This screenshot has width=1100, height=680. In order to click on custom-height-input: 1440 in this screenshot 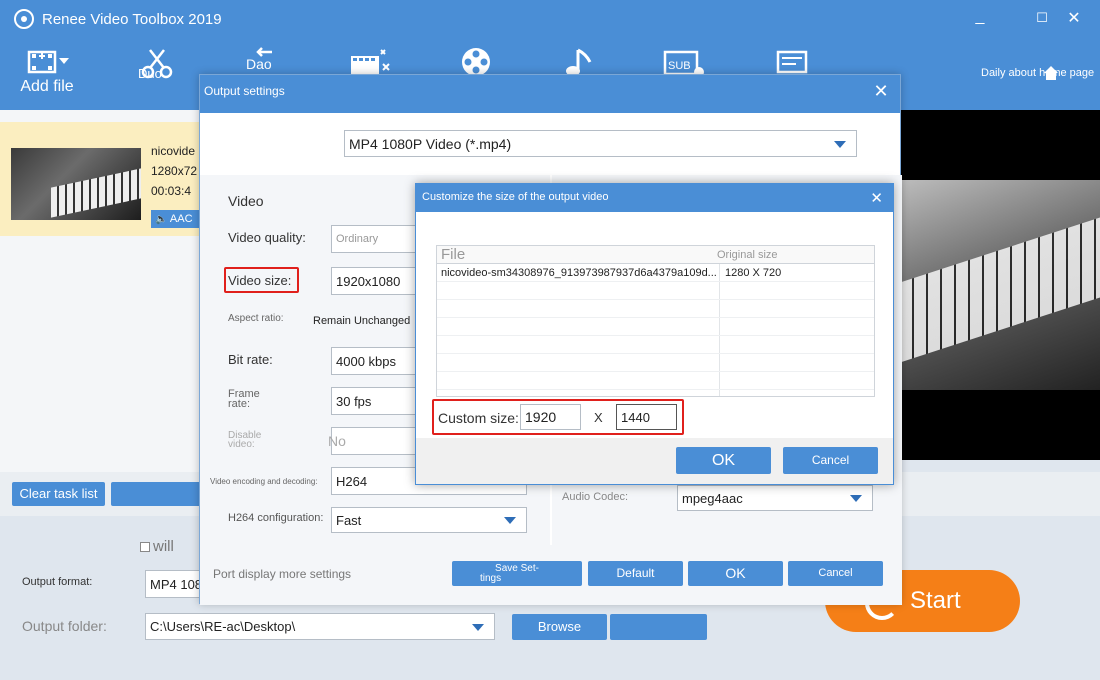, I will do `click(646, 417)`.